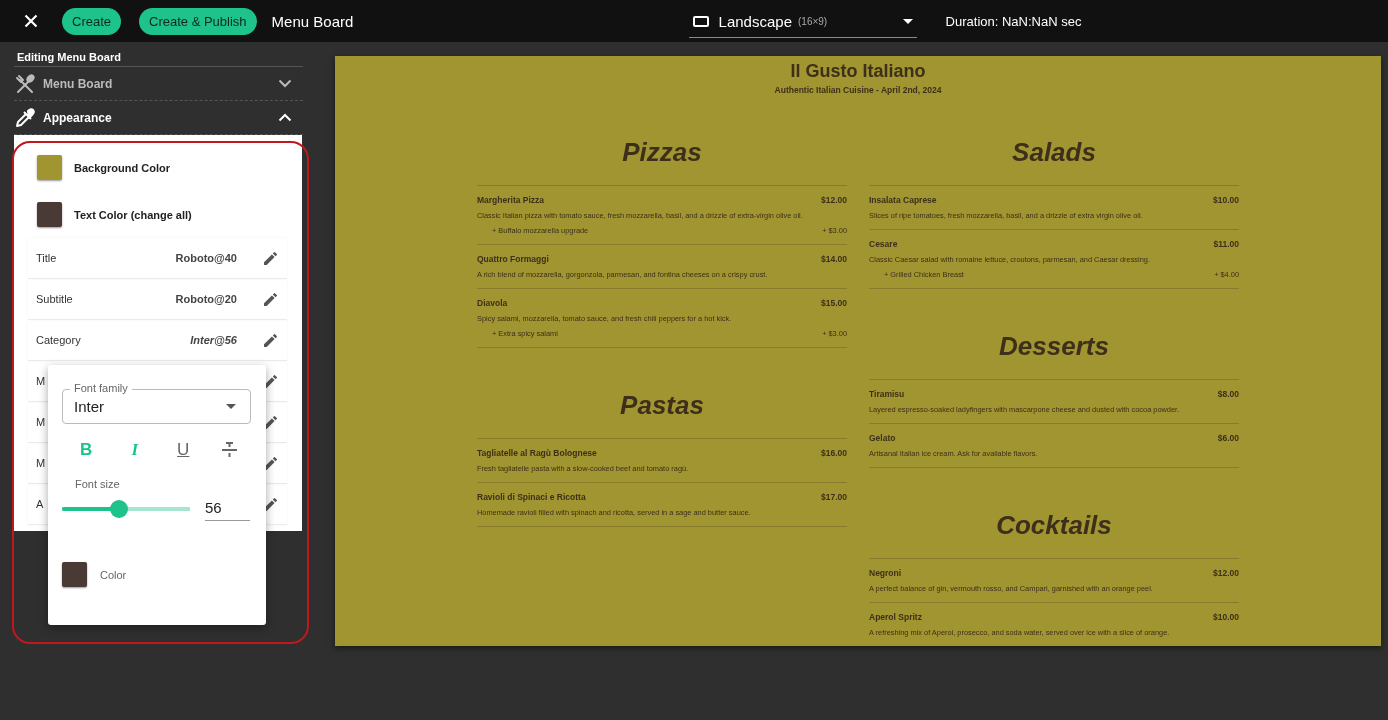 The image size is (1388, 720). What do you see at coordinates (122, 167) in the screenshot?
I see `color-label: Background Color` at bounding box center [122, 167].